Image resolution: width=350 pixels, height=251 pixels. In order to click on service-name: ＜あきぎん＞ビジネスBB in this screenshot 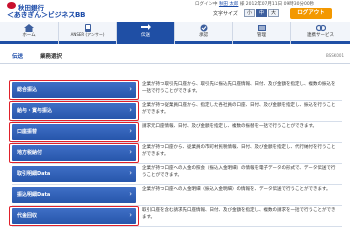, I will do `click(46, 15)`.